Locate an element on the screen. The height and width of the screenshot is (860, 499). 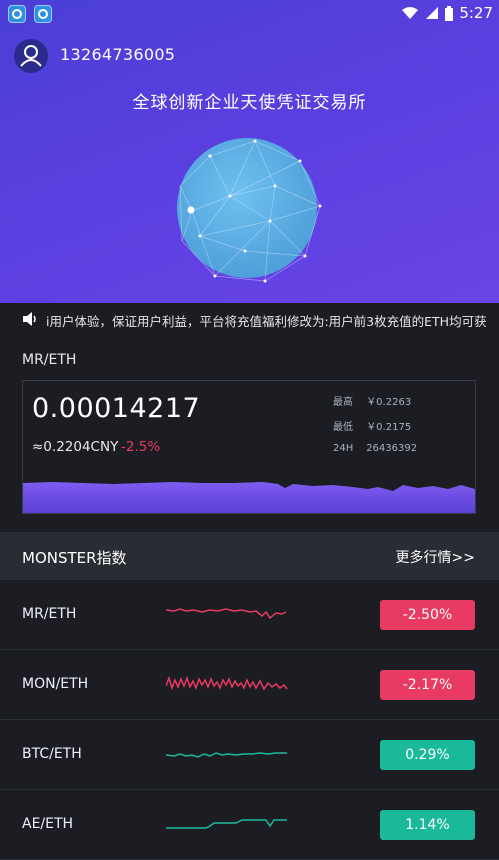
speaker-icon is located at coordinates (29, 319).